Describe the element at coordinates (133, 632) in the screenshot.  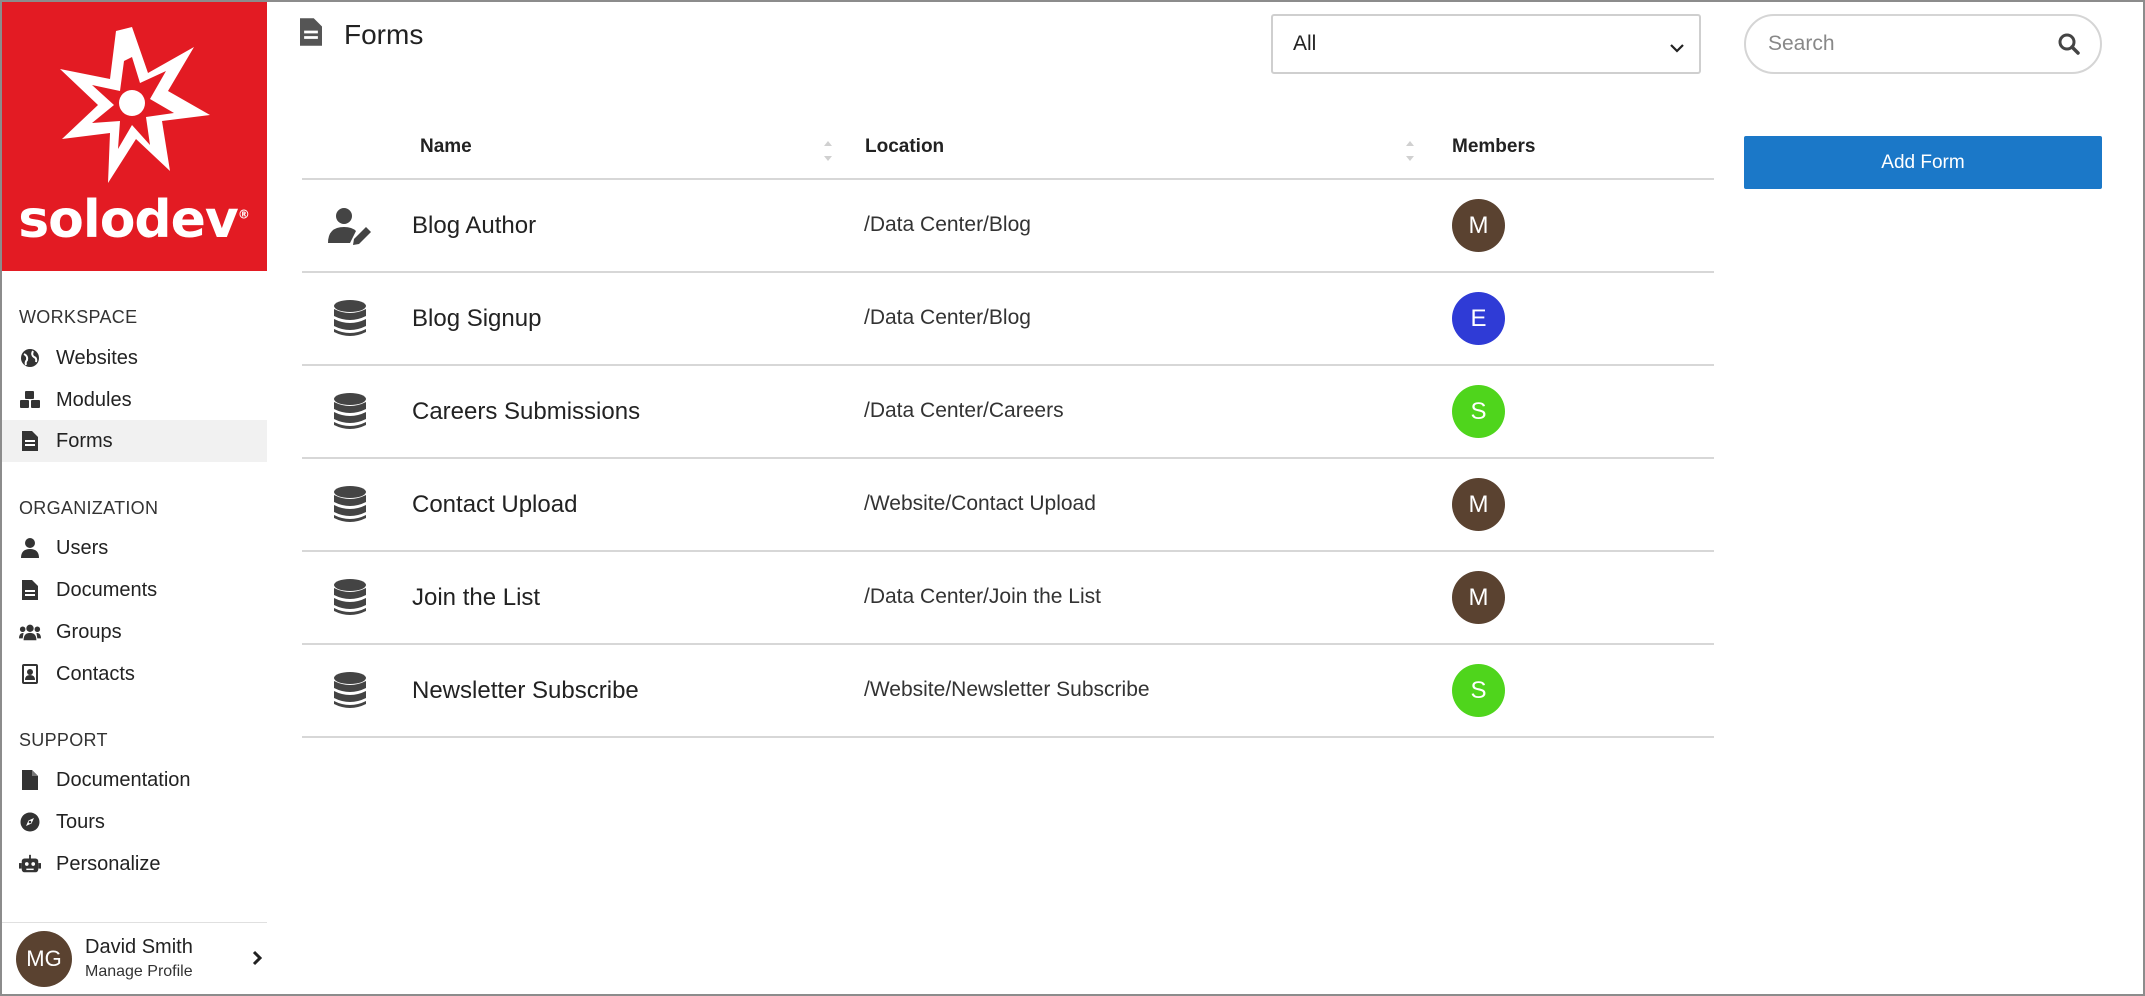
I see `sidebar-item-groups: Groups` at that location.